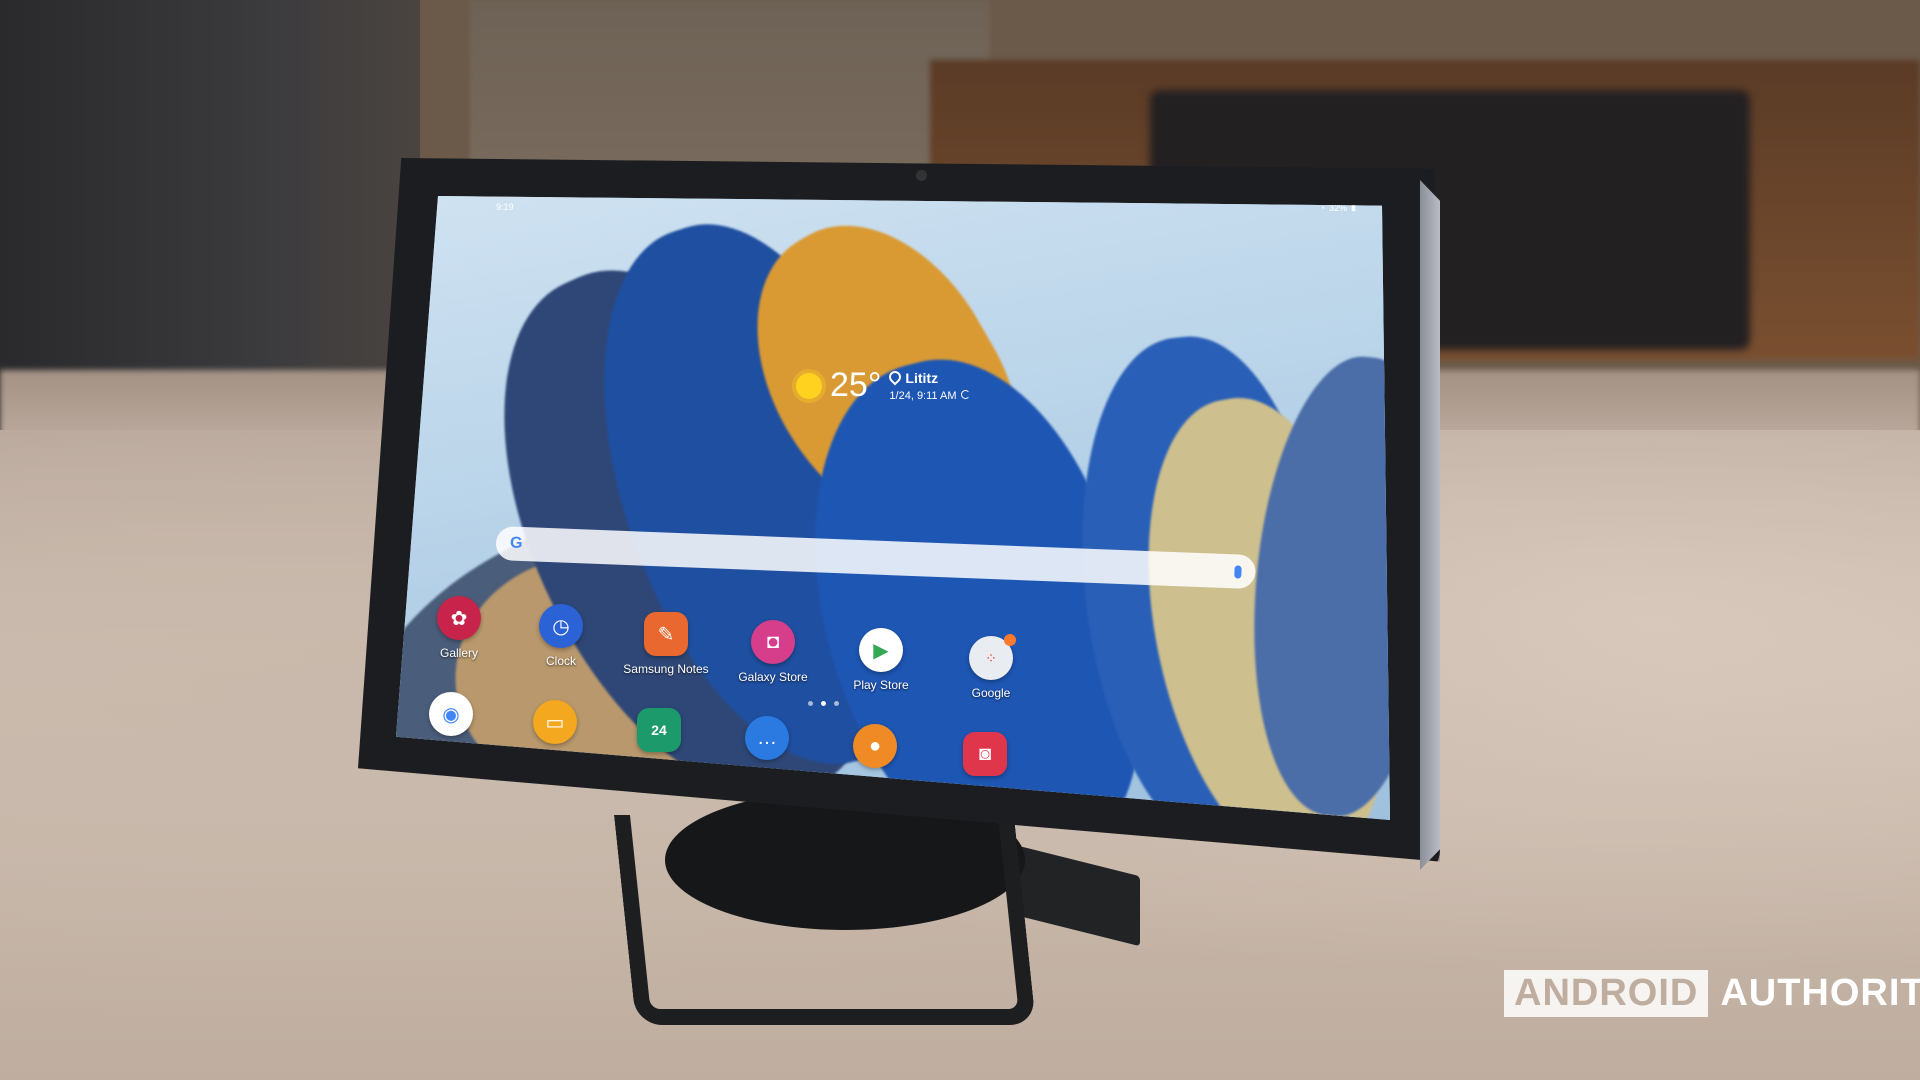  Describe the element at coordinates (1010, 640) in the screenshot. I see `notification-badge` at that location.